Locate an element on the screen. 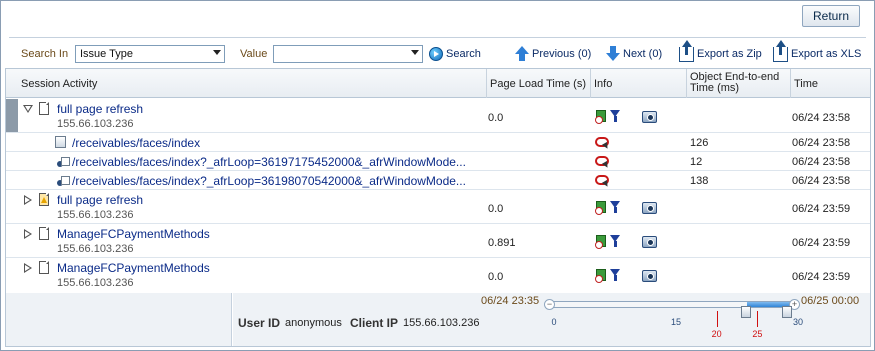 Image resolution: width=875 pixels, height=351 pixels. column-header-object-e2e-time: Object End-to-end Time (ms) is located at coordinates (738, 83).